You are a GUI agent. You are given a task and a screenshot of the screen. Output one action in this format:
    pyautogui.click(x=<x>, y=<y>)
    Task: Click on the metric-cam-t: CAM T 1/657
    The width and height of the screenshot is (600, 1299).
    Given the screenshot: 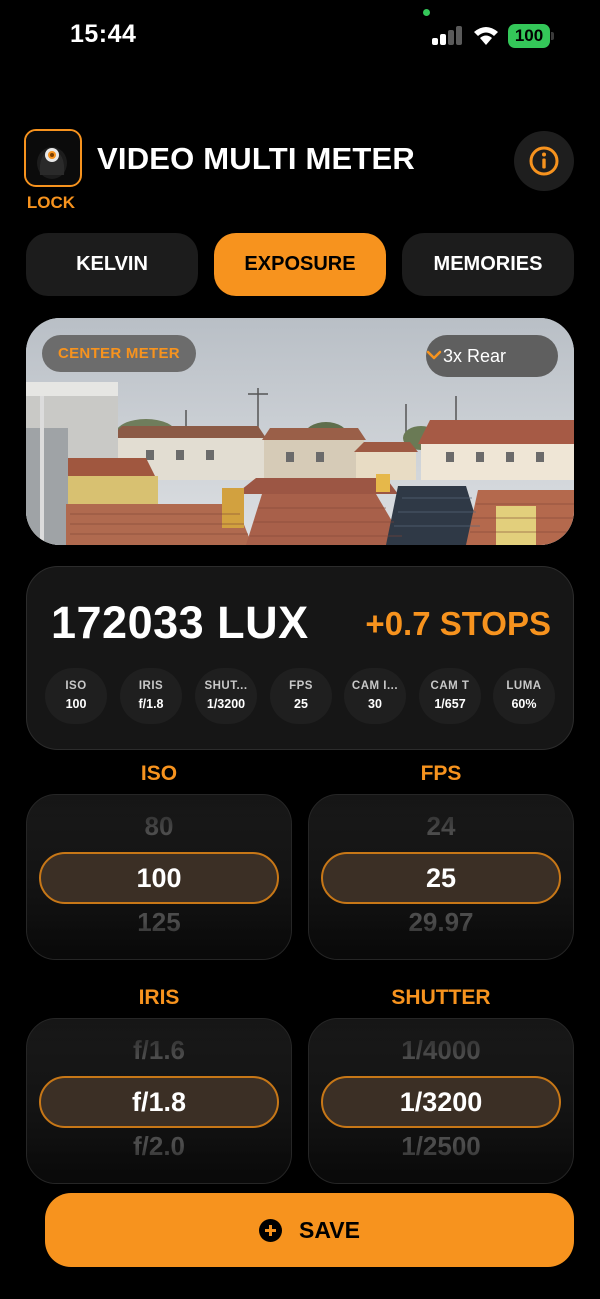 What is the action you would take?
    pyautogui.click(x=450, y=696)
    